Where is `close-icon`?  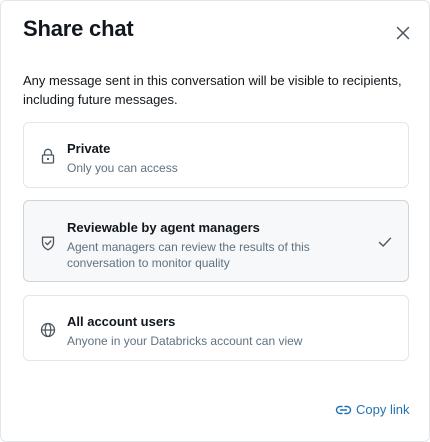
close-icon is located at coordinates (403, 33).